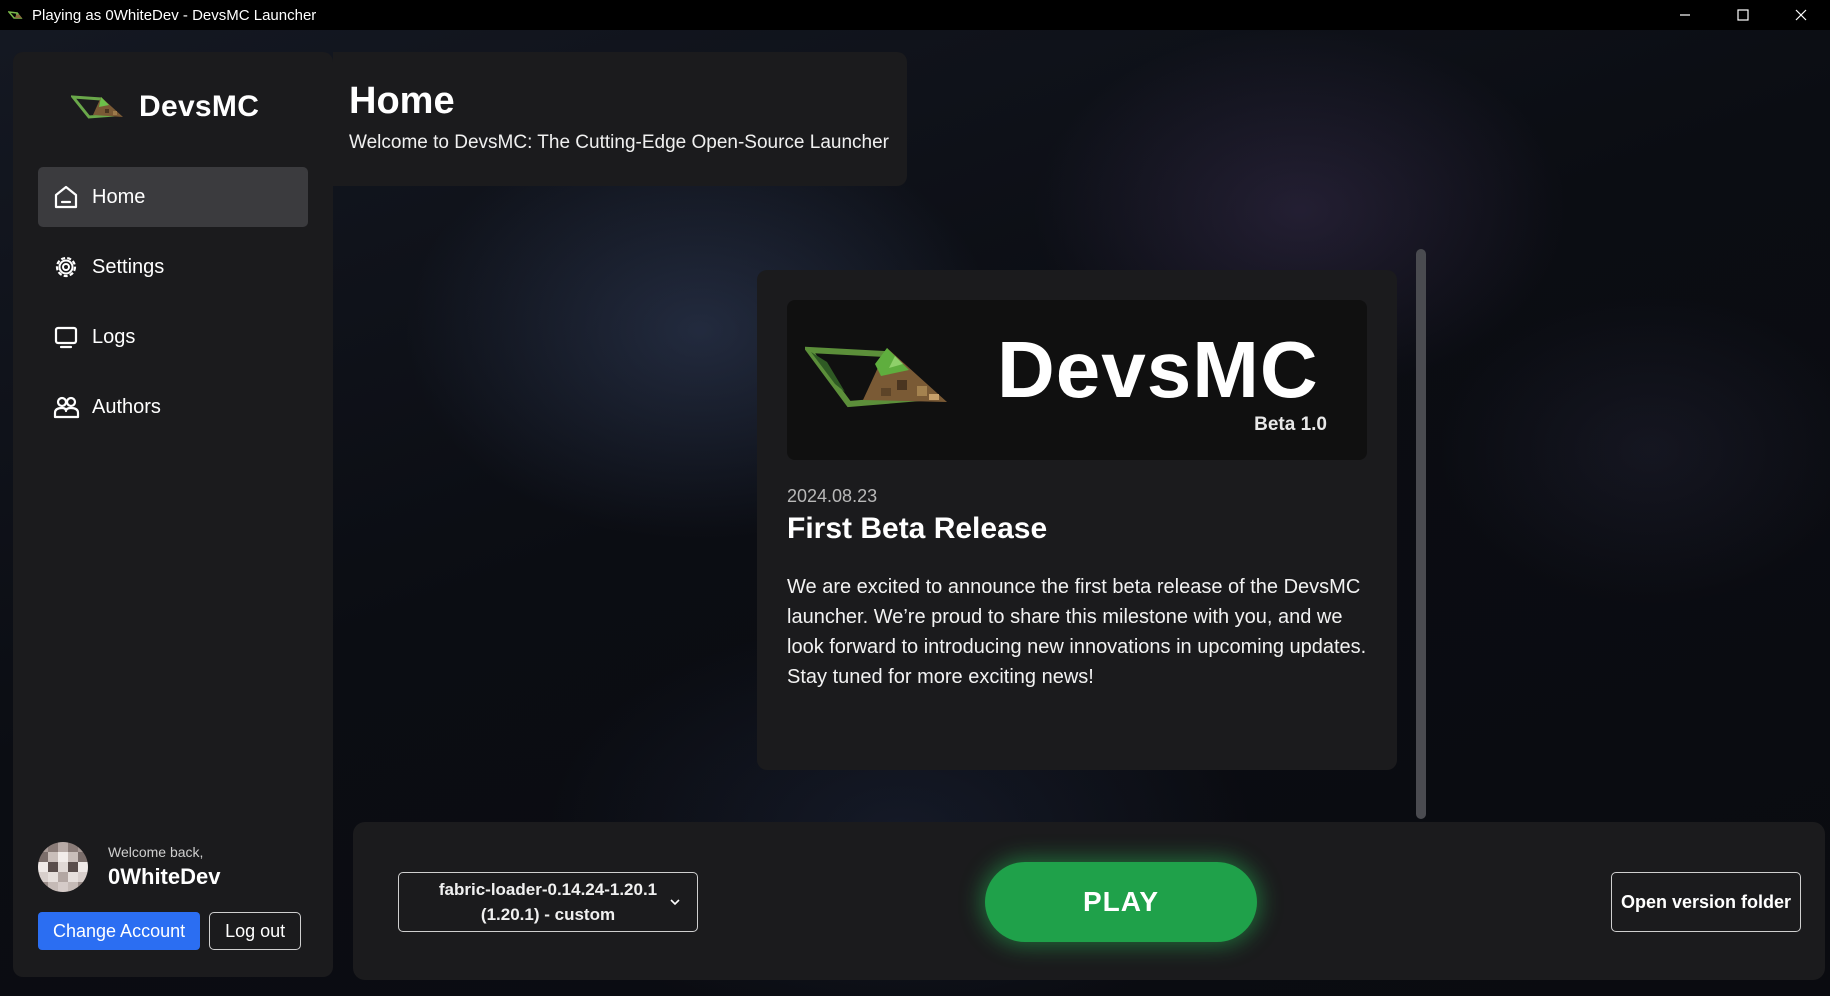 The image size is (1830, 996). Describe the element at coordinates (66, 267) in the screenshot. I see `gear-icon` at that location.